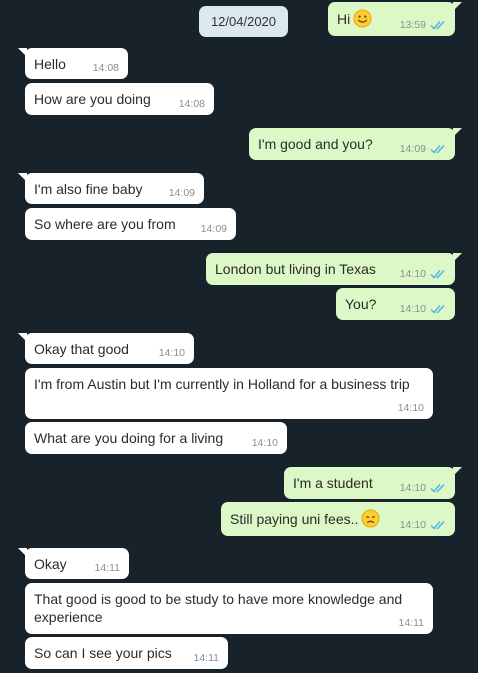  What do you see at coordinates (294, 519) in the screenshot?
I see `message-text-content: Still paying uni fees..` at bounding box center [294, 519].